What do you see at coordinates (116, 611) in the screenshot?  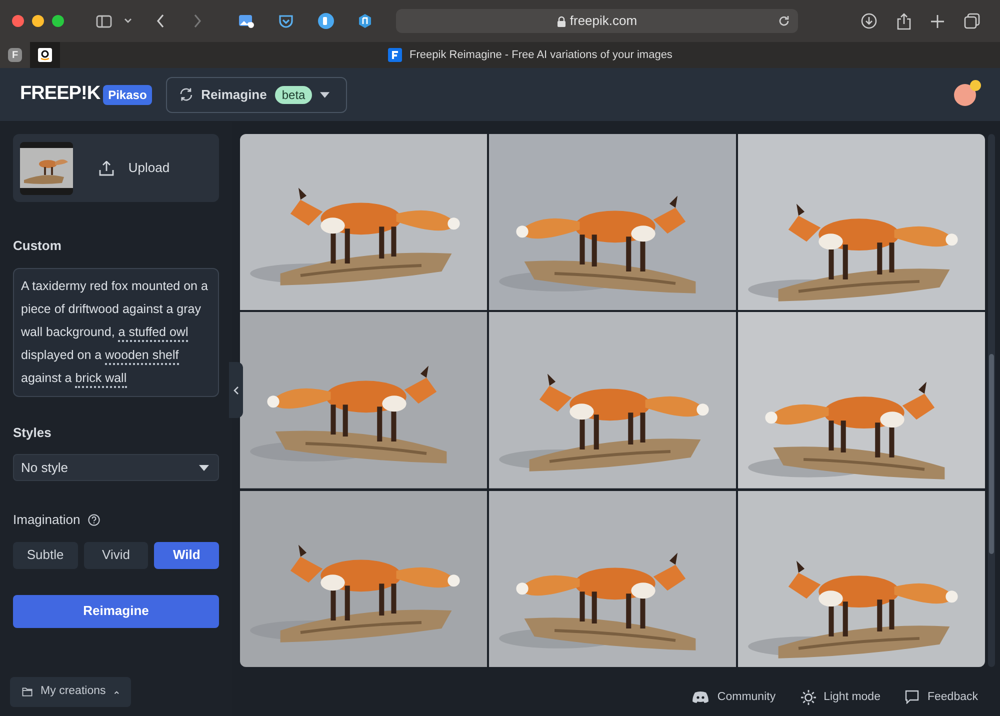 I see `reimagine-button: Reimagine` at bounding box center [116, 611].